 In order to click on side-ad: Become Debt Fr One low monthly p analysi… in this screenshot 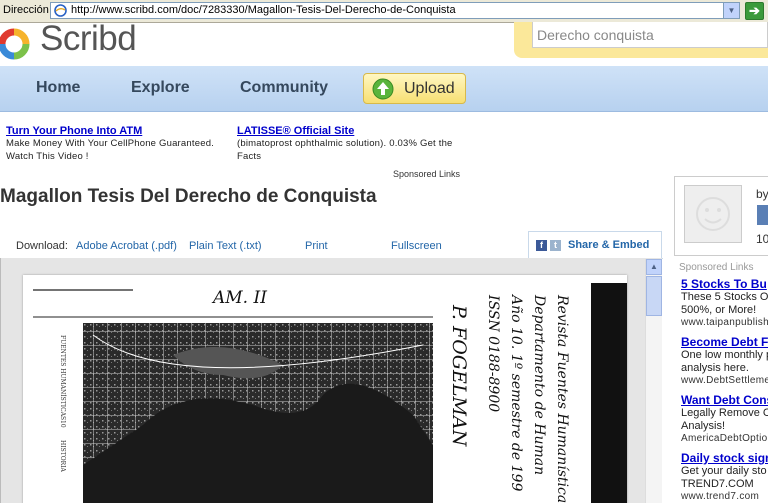, I will do `click(724, 360)`.